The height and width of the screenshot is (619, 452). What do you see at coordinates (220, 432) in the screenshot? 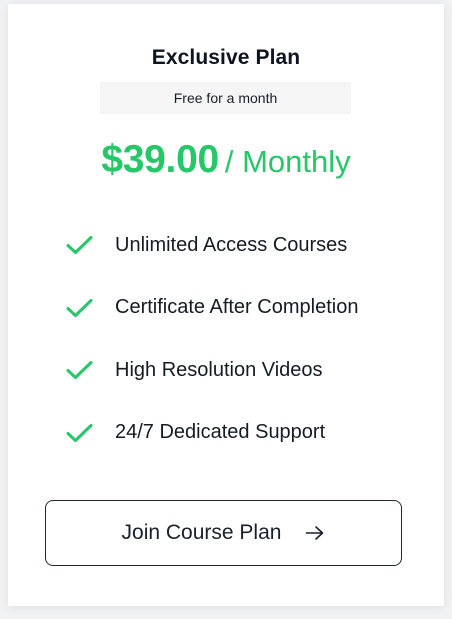
I see `feature-label: 24/7 Dedicated Support` at bounding box center [220, 432].